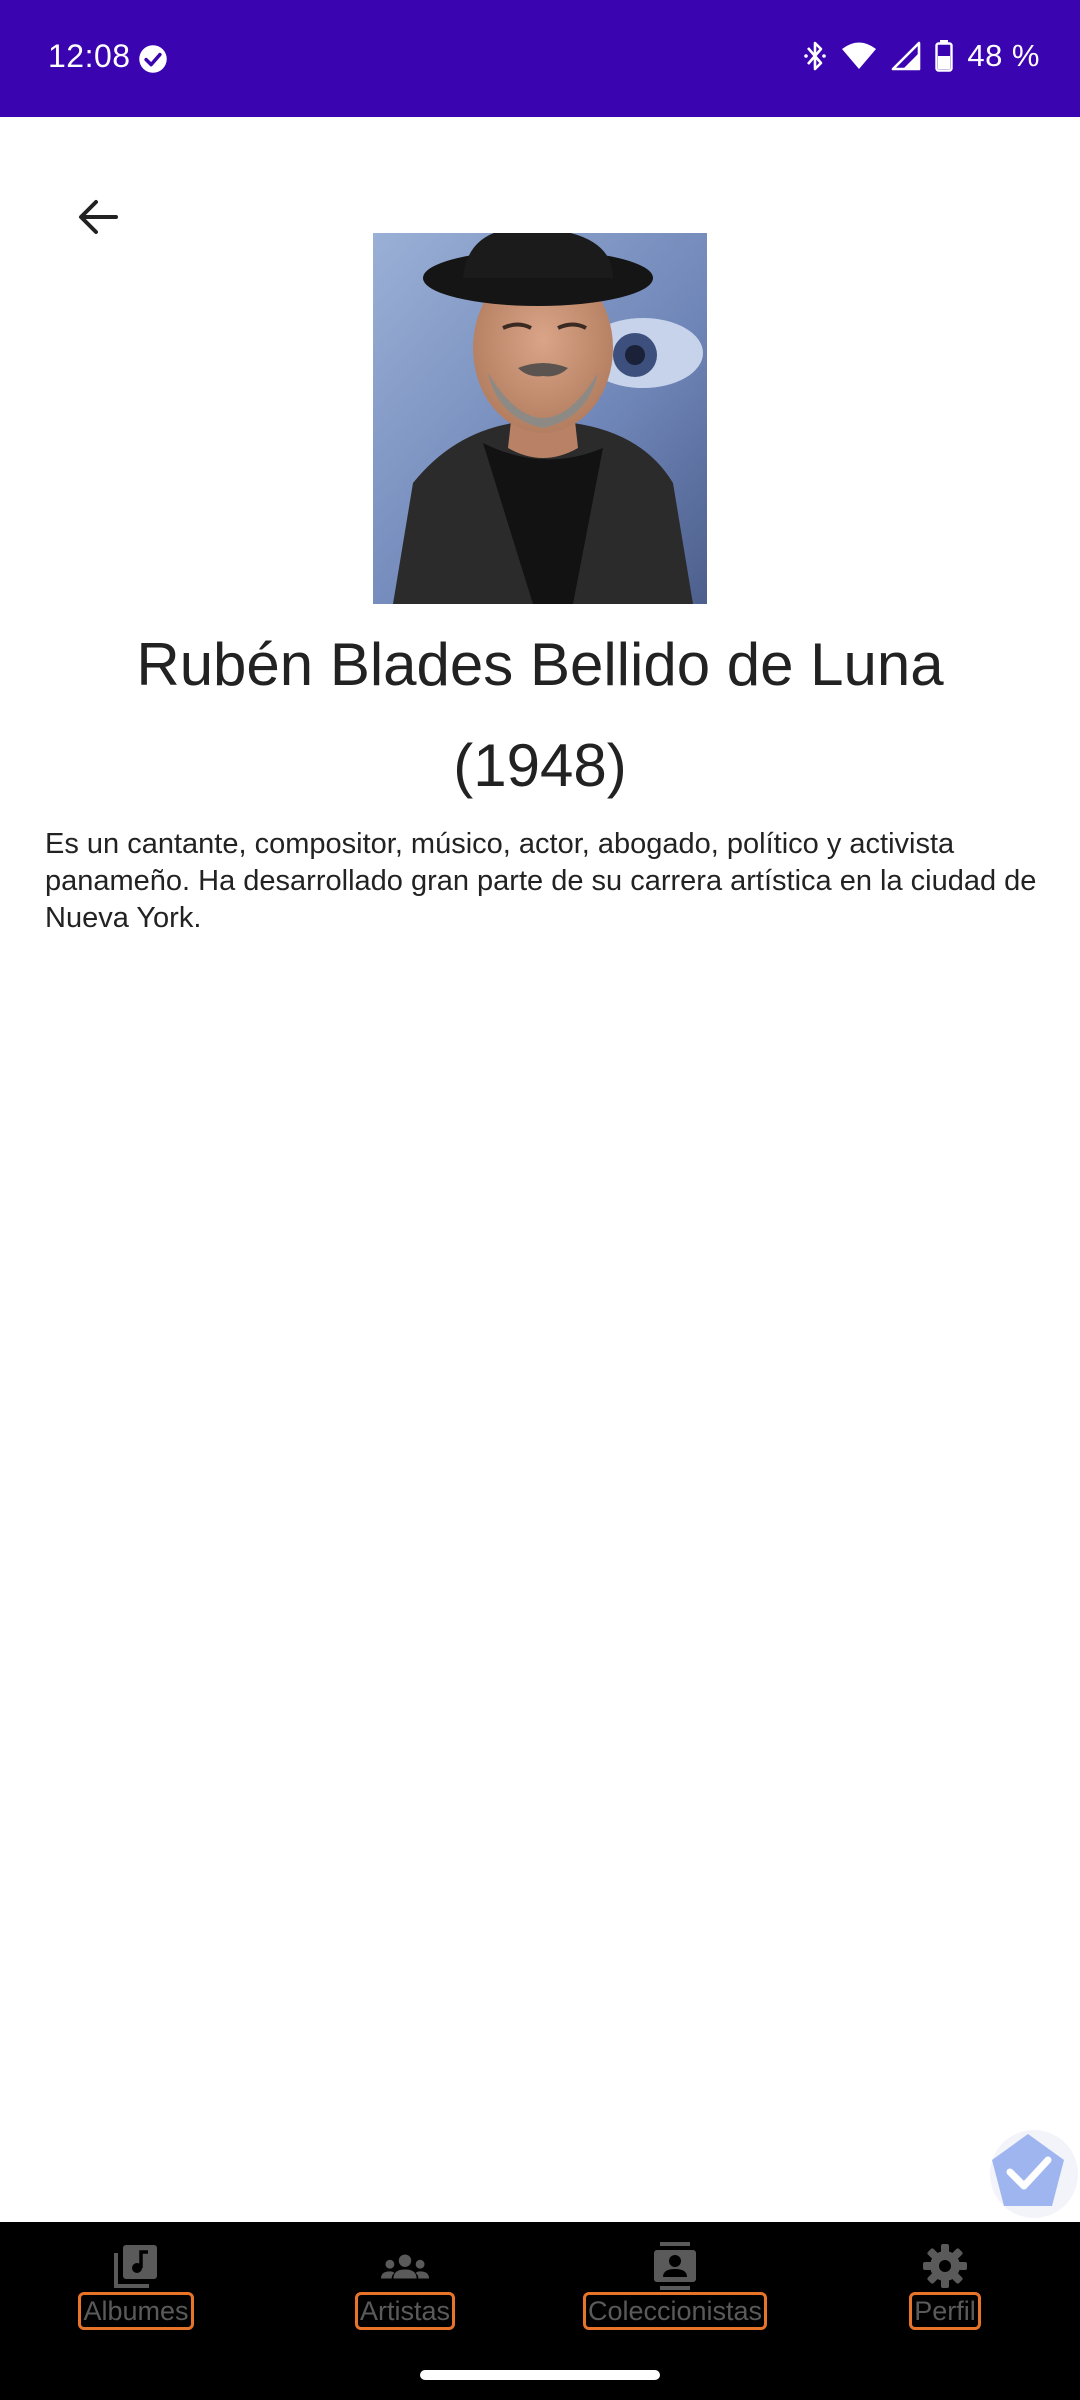 The image size is (1080, 2400). What do you see at coordinates (675, 2266) in the screenshot?
I see `contact-icon` at bounding box center [675, 2266].